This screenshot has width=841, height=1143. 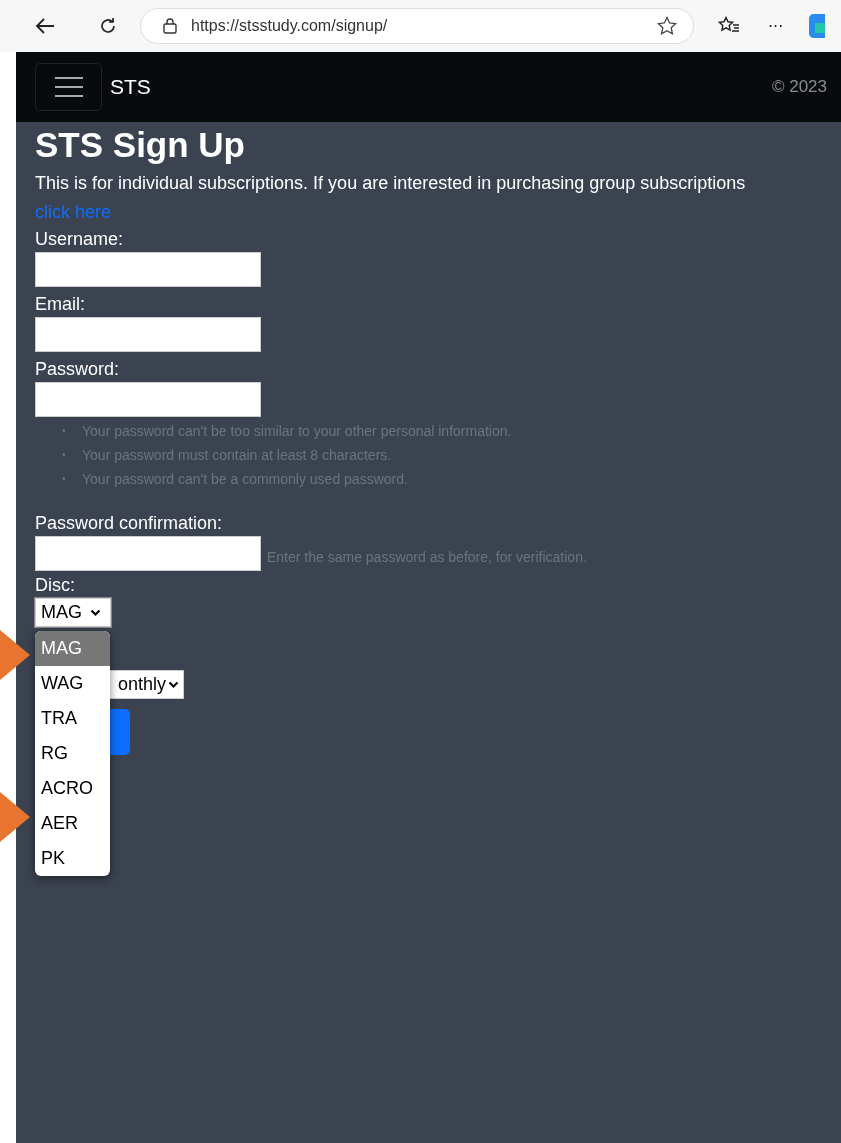 I want to click on field-label: Email:, so click(x=60, y=304).